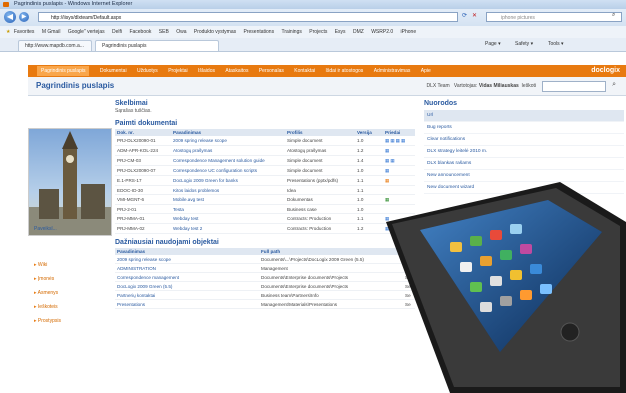 The height and width of the screenshot is (393, 626). Describe the element at coordinates (47, 321) in the screenshot. I see `left-link-prostypsis: Prostypsis` at that location.